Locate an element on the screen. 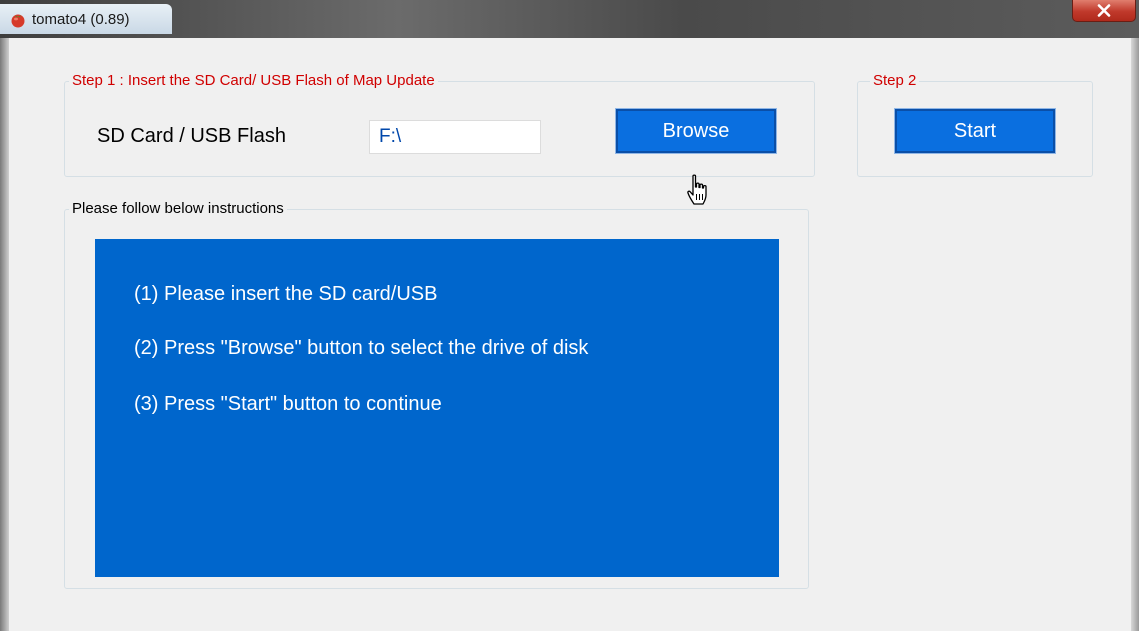 This screenshot has width=1139, height=631. instructions-legend: Please follow below instructions is located at coordinates (178, 208).